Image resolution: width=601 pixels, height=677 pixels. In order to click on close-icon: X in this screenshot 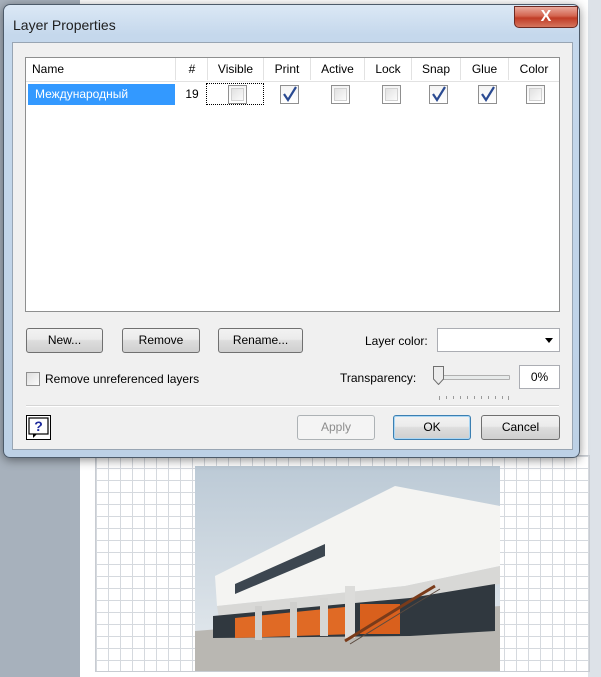, I will do `click(546, 16)`.